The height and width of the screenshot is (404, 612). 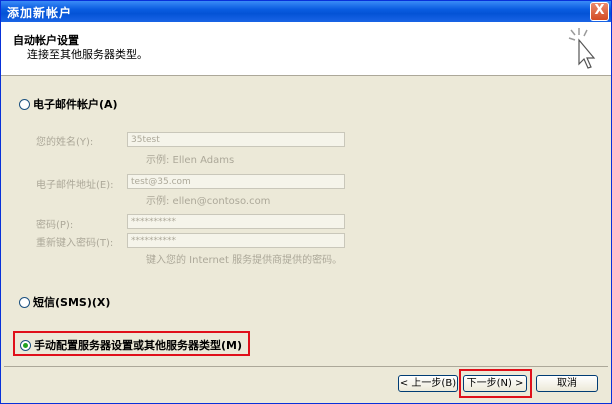 I want to click on name-hint: 示例: Ellen Adams, so click(x=190, y=160).